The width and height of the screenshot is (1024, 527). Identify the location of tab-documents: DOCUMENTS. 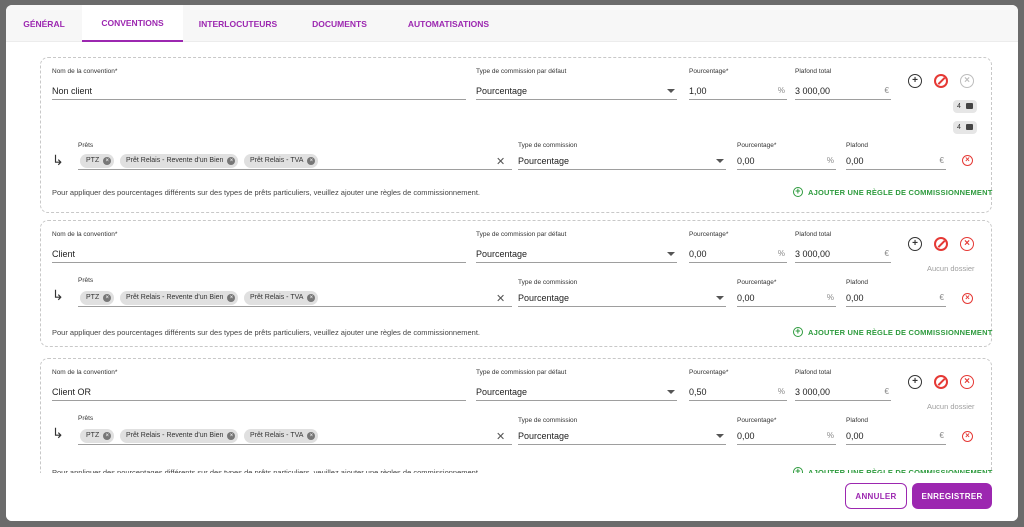
(339, 23).